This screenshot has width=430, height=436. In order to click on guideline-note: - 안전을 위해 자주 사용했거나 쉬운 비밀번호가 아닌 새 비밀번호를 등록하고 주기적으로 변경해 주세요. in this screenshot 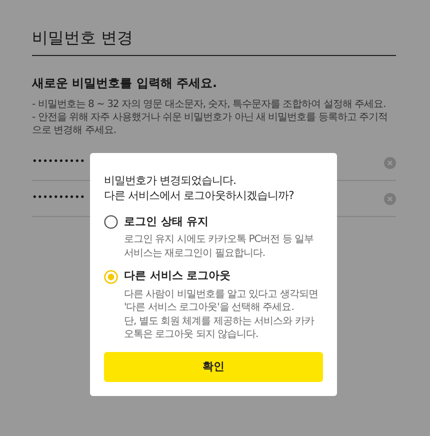, I will do `click(210, 124)`.